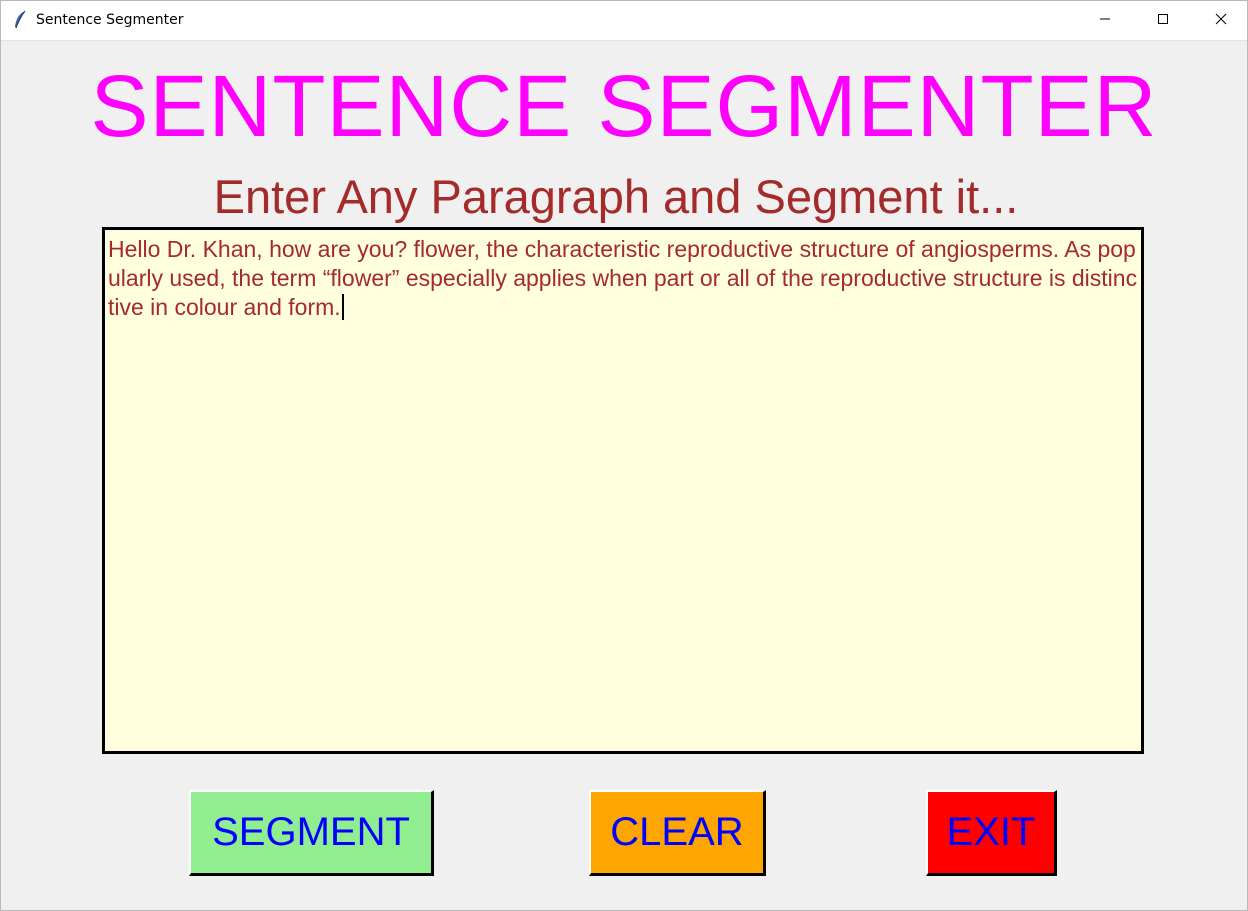 The image size is (1248, 911). Describe the element at coordinates (677, 833) in the screenshot. I see `clear-button: CLEAR` at that location.